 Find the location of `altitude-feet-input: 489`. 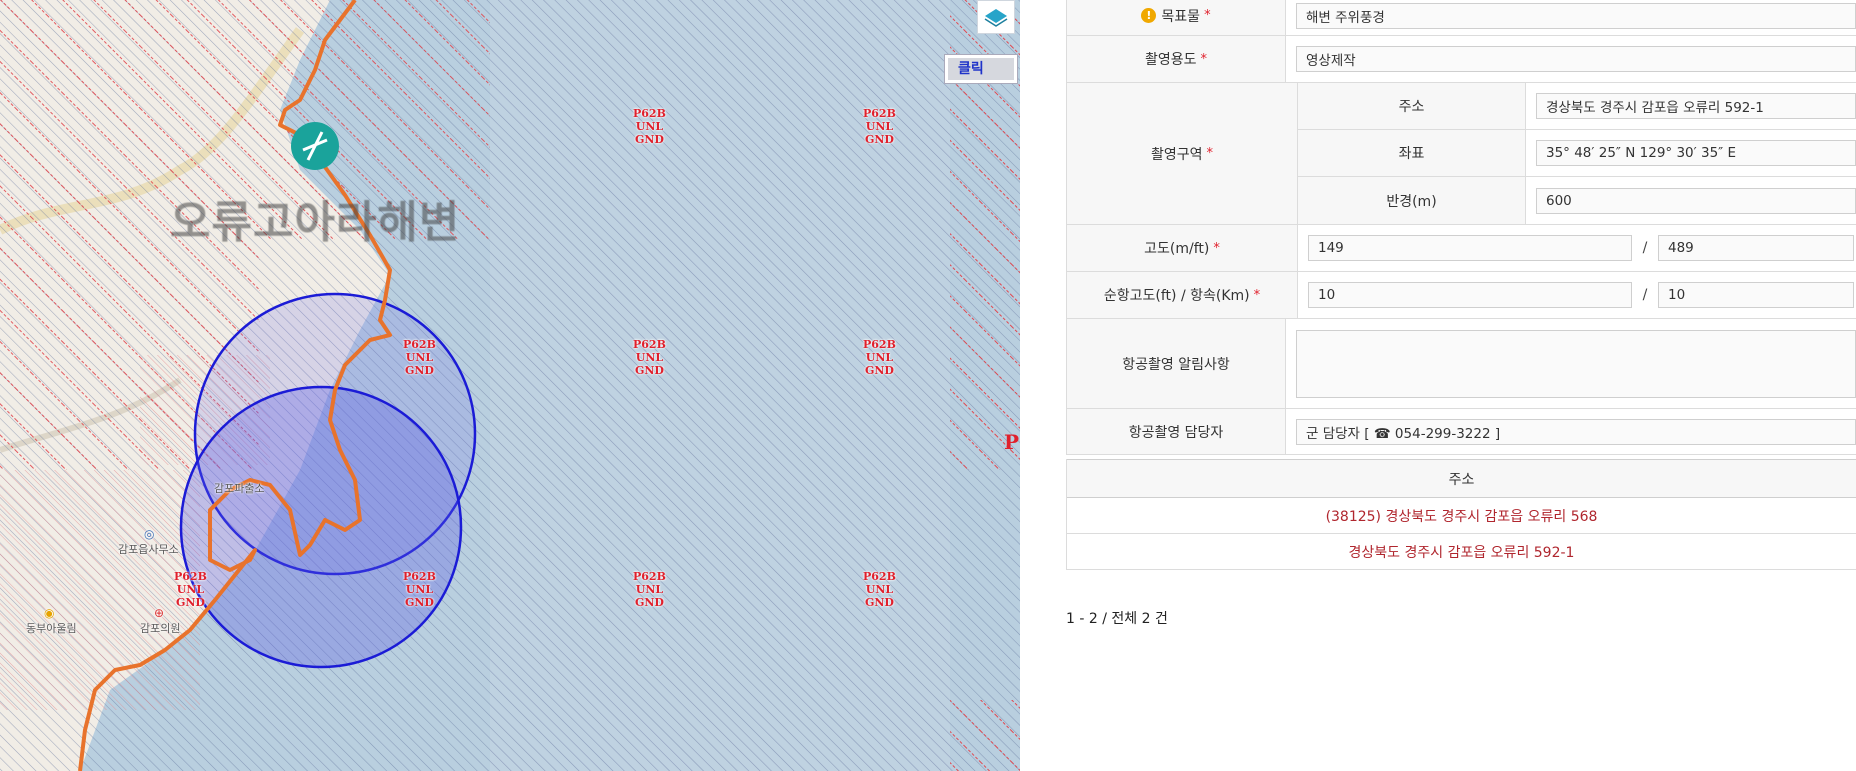

altitude-feet-input: 489 is located at coordinates (1756, 248).